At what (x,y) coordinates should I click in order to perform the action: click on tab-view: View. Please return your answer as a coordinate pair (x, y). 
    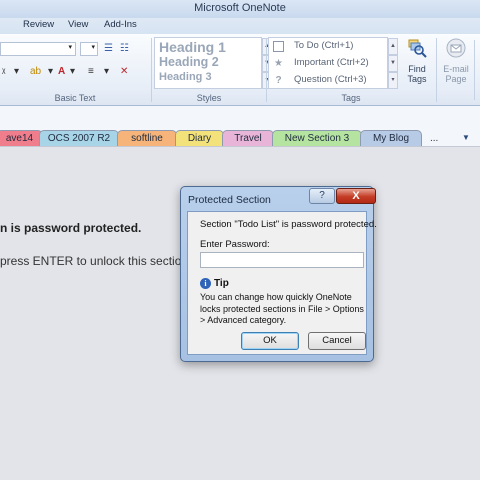
    Looking at the image, I should click on (78, 24).